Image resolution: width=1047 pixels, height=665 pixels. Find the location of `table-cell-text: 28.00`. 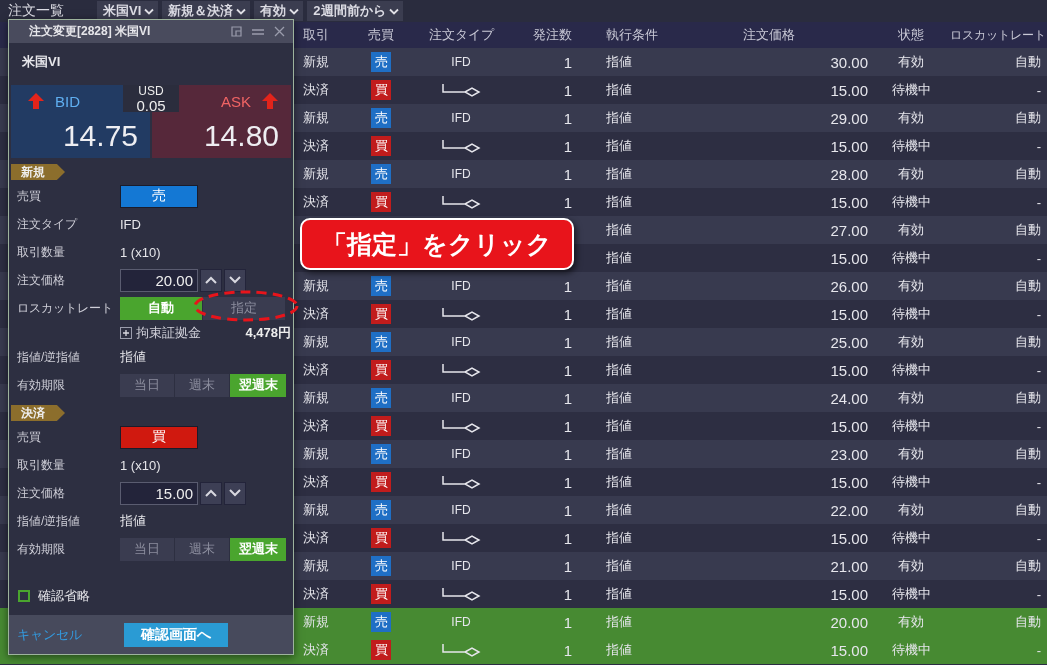

table-cell-text: 28.00 is located at coordinates (849, 174).